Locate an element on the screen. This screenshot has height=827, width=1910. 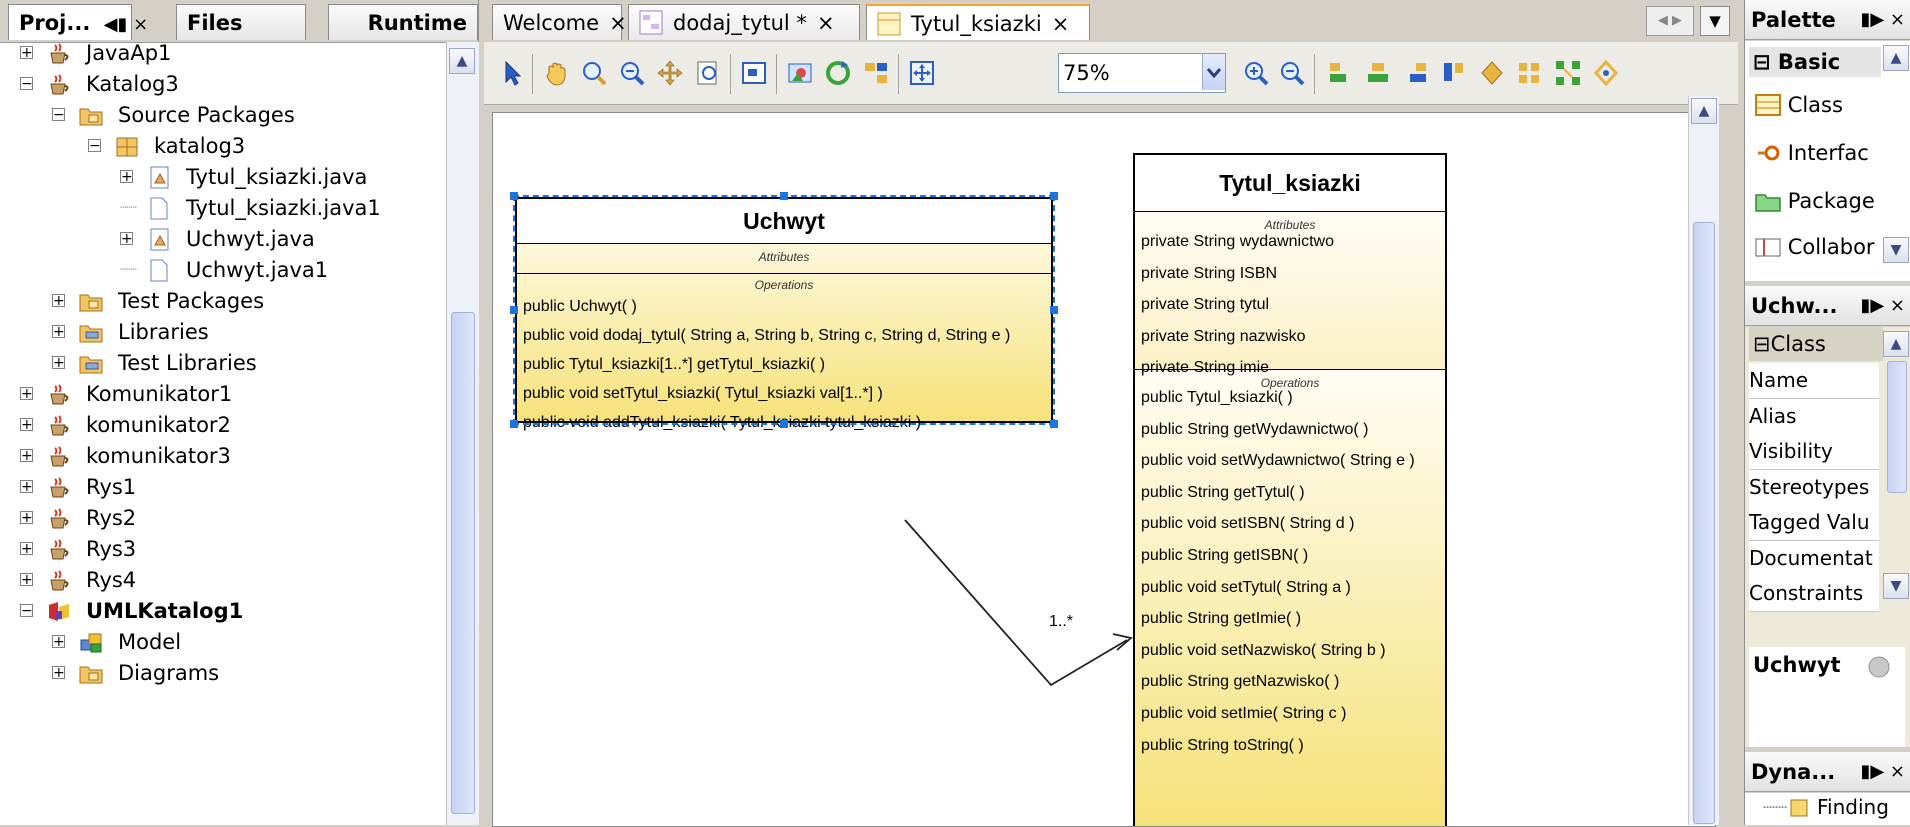
tytul-ksiazki-operation: public String toString( ) is located at coordinates (1290, 746).